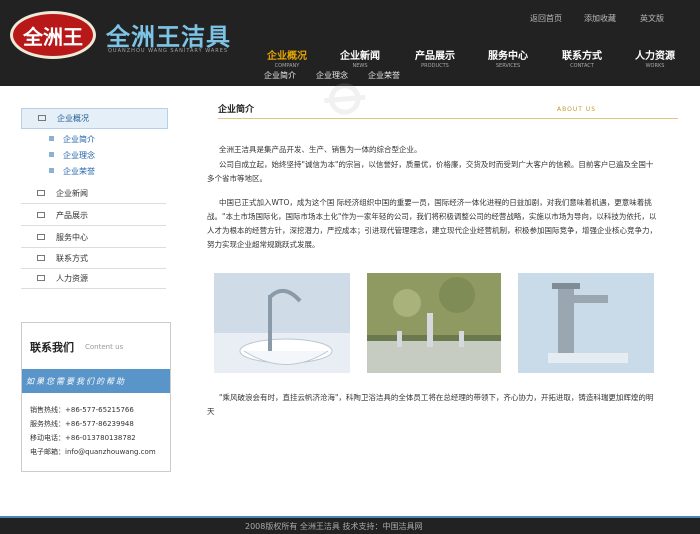  What do you see at coordinates (76, 381) in the screenshot?
I see `contact-banner-text: 如果您需要我们的帮助` at bounding box center [76, 381].